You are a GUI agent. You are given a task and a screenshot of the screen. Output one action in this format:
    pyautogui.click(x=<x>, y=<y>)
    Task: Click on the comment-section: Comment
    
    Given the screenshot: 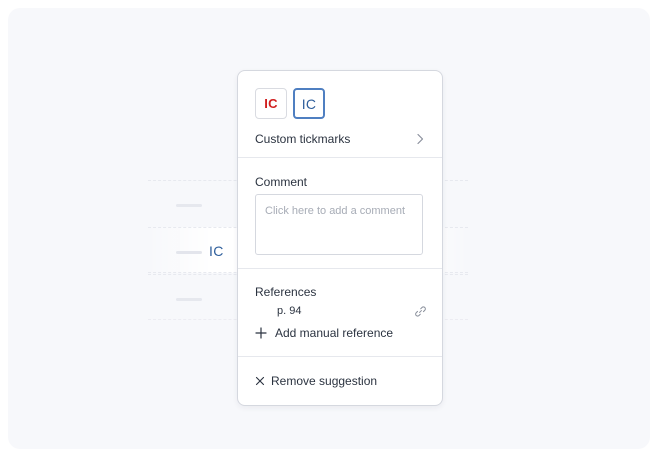 What is the action you would take?
    pyautogui.click(x=340, y=213)
    